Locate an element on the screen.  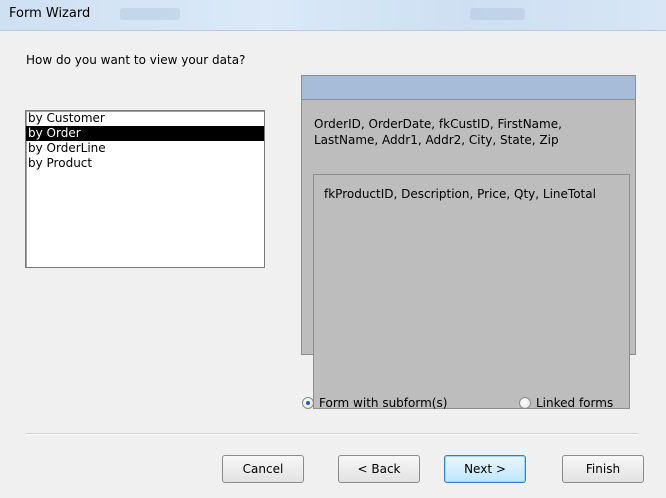
cancel-button: Cancel is located at coordinates (263, 469).